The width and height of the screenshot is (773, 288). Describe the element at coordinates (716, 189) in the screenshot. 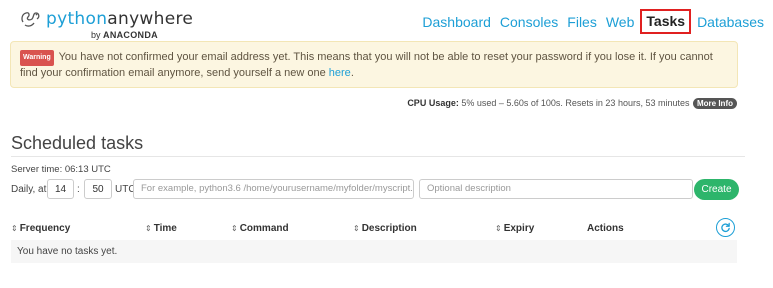

I see `create-button: Create` at that location.